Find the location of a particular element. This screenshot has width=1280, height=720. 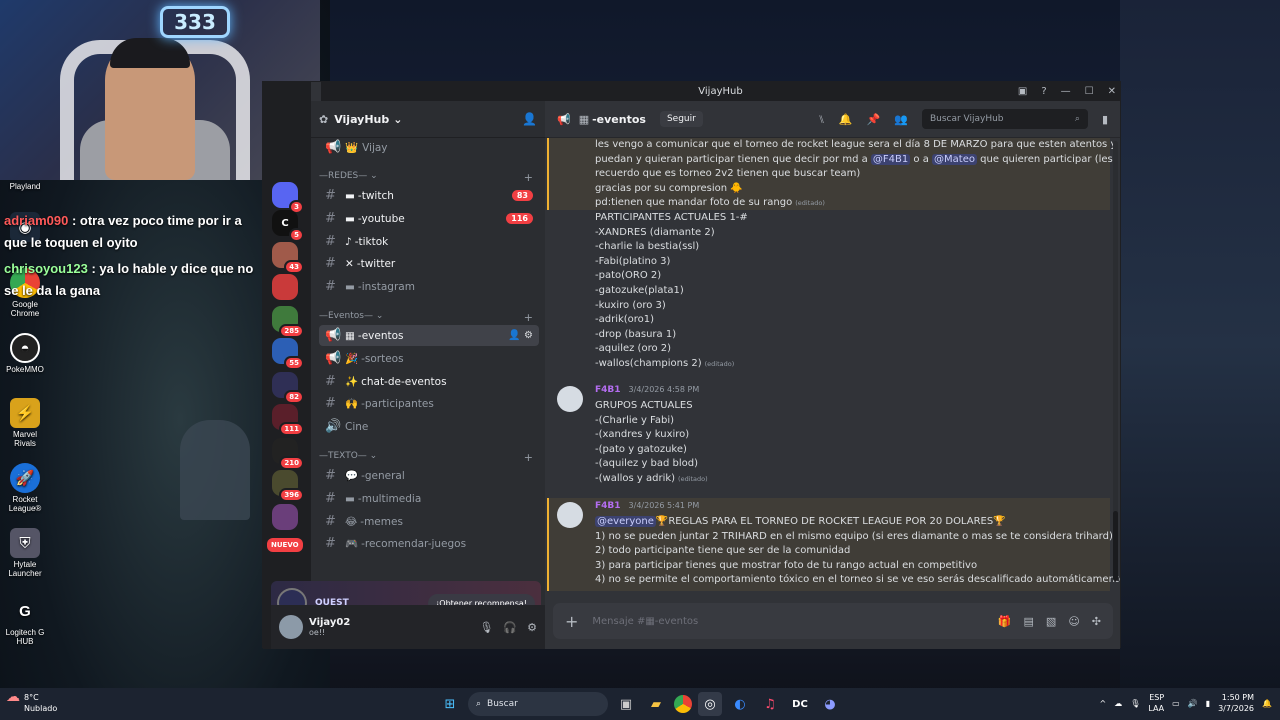

desktop-icon-hytale: ⛨ Hytale Launcher is located at coordinates (25, 553).